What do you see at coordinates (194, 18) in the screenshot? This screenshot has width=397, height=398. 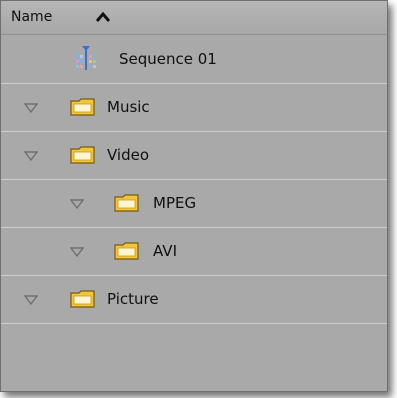 I see `name-column-header: Name` at bounding box center [194, 18].